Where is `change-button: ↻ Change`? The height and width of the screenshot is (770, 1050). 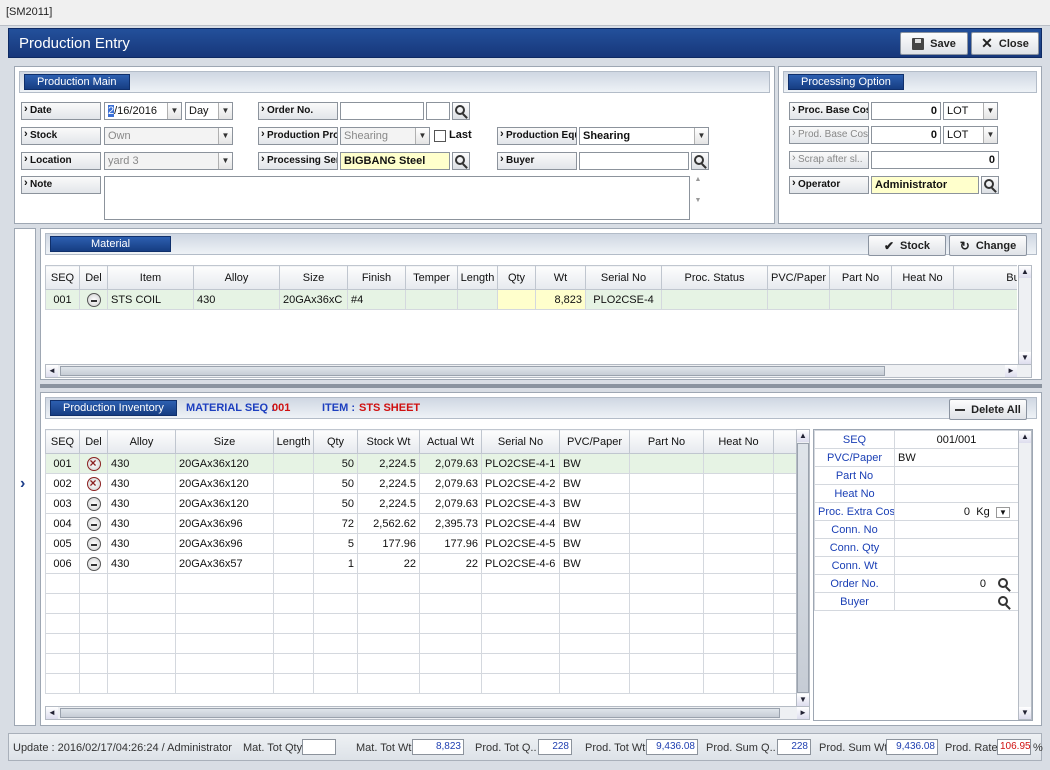
change-button: ↻ Change is located at coordinates (988, 245).